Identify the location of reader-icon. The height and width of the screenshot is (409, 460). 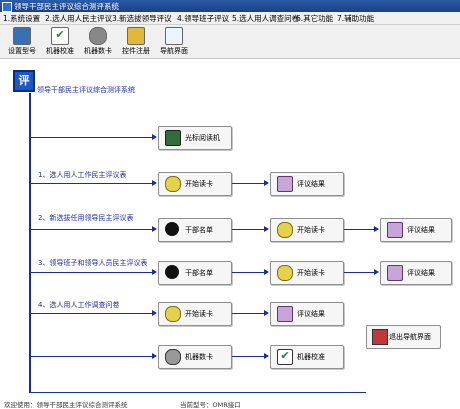
(173, 138).